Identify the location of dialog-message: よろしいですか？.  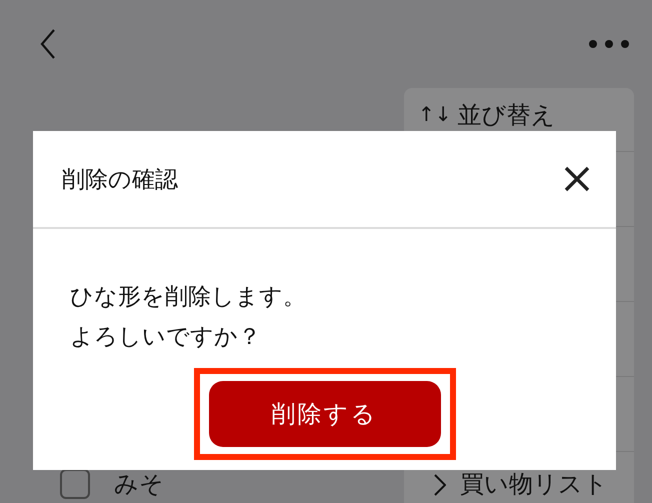
(165, 337).